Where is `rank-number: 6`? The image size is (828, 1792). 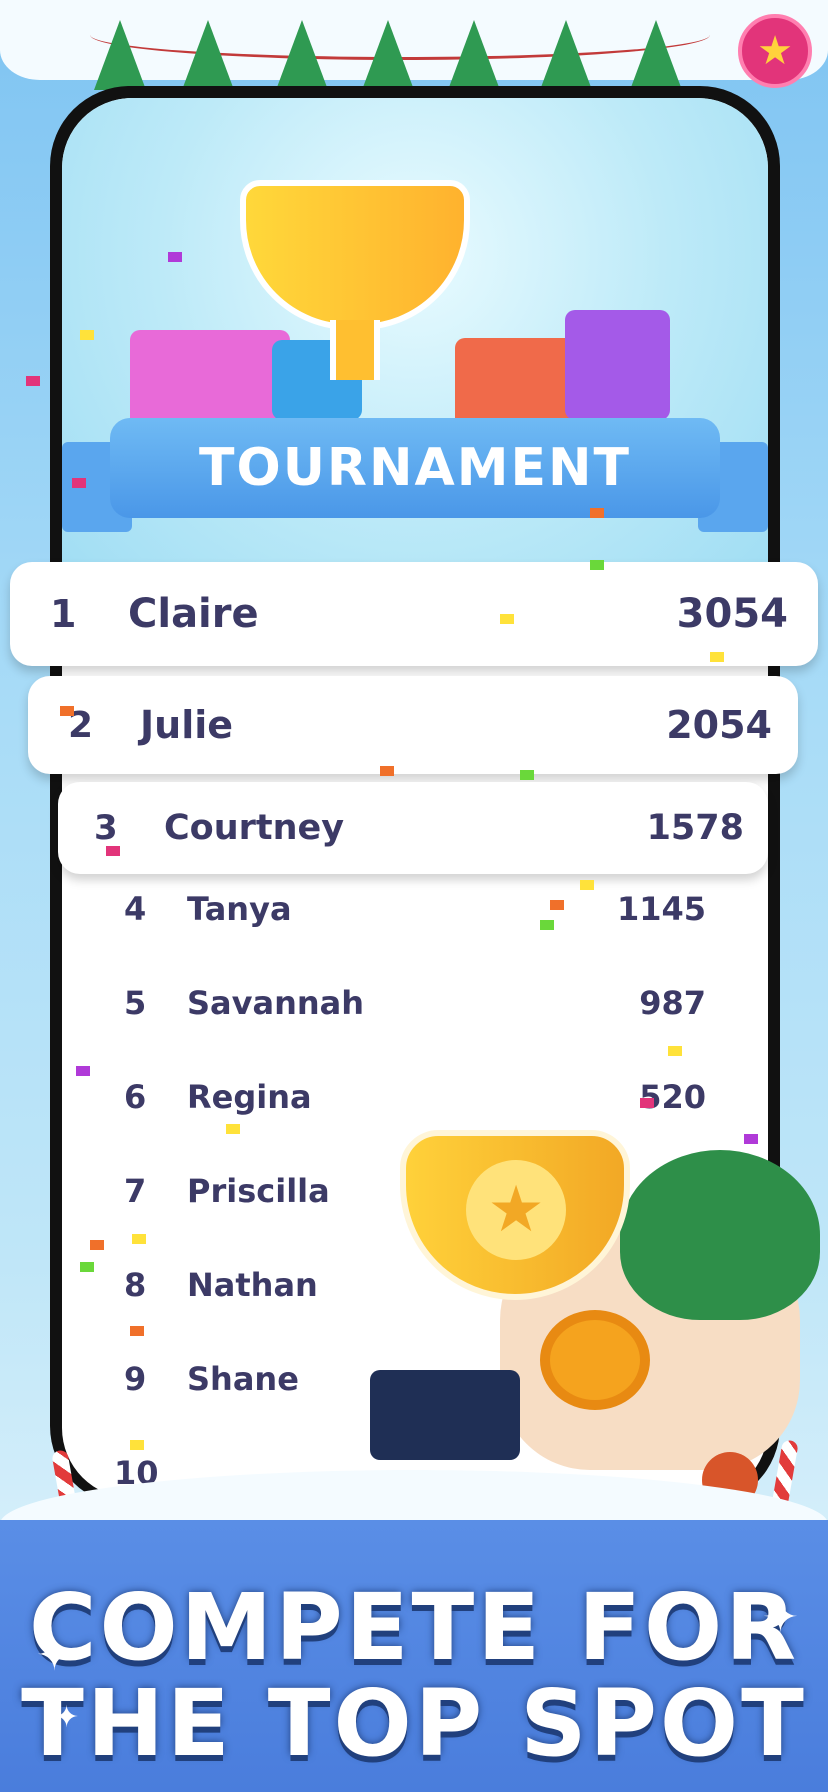
rank-number: 6 is located at coordinates (135, 1097).